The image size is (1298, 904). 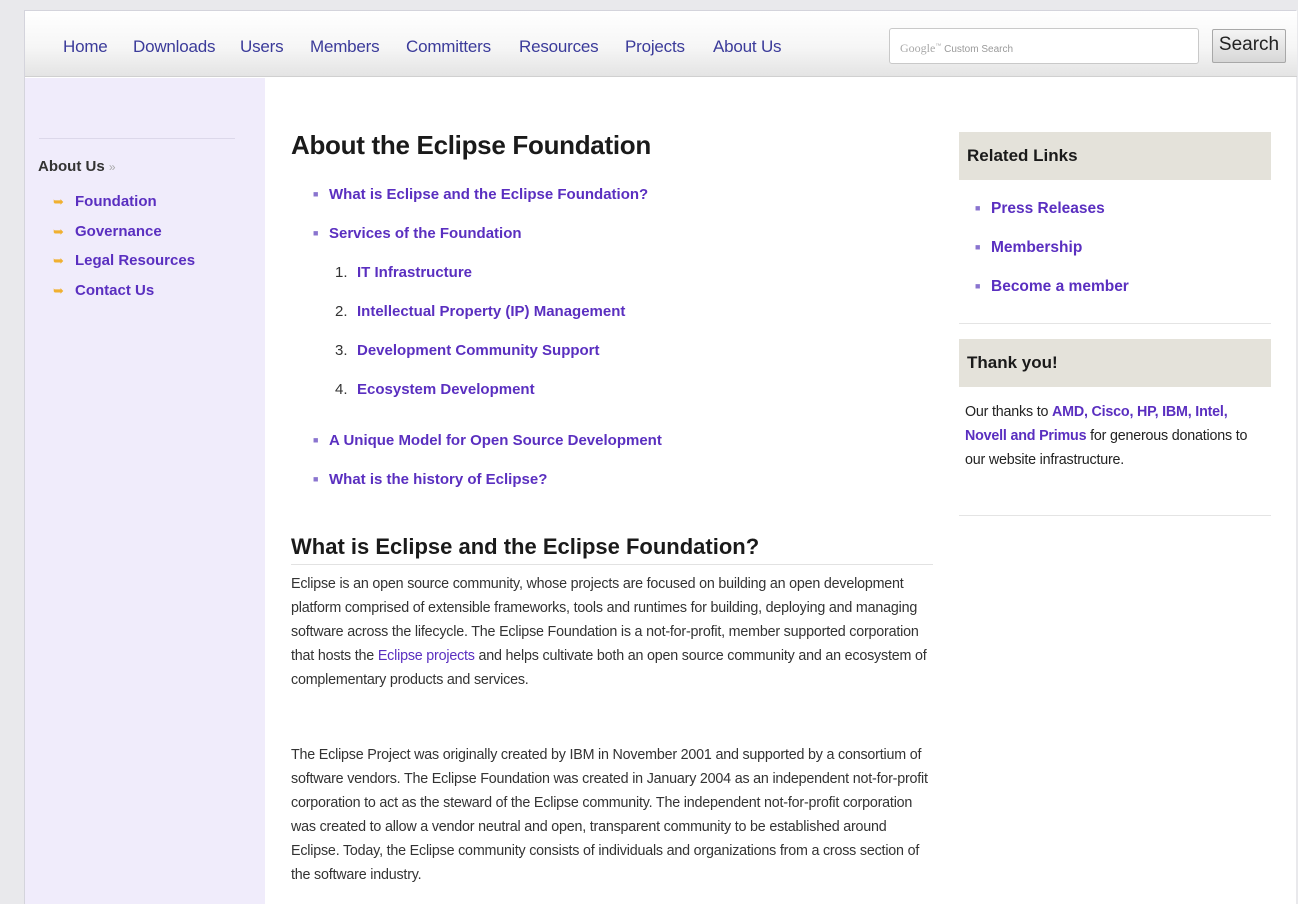 I want to click on toc-item: ■ What is the history of Eclipse?, so click(x=487, y=490).